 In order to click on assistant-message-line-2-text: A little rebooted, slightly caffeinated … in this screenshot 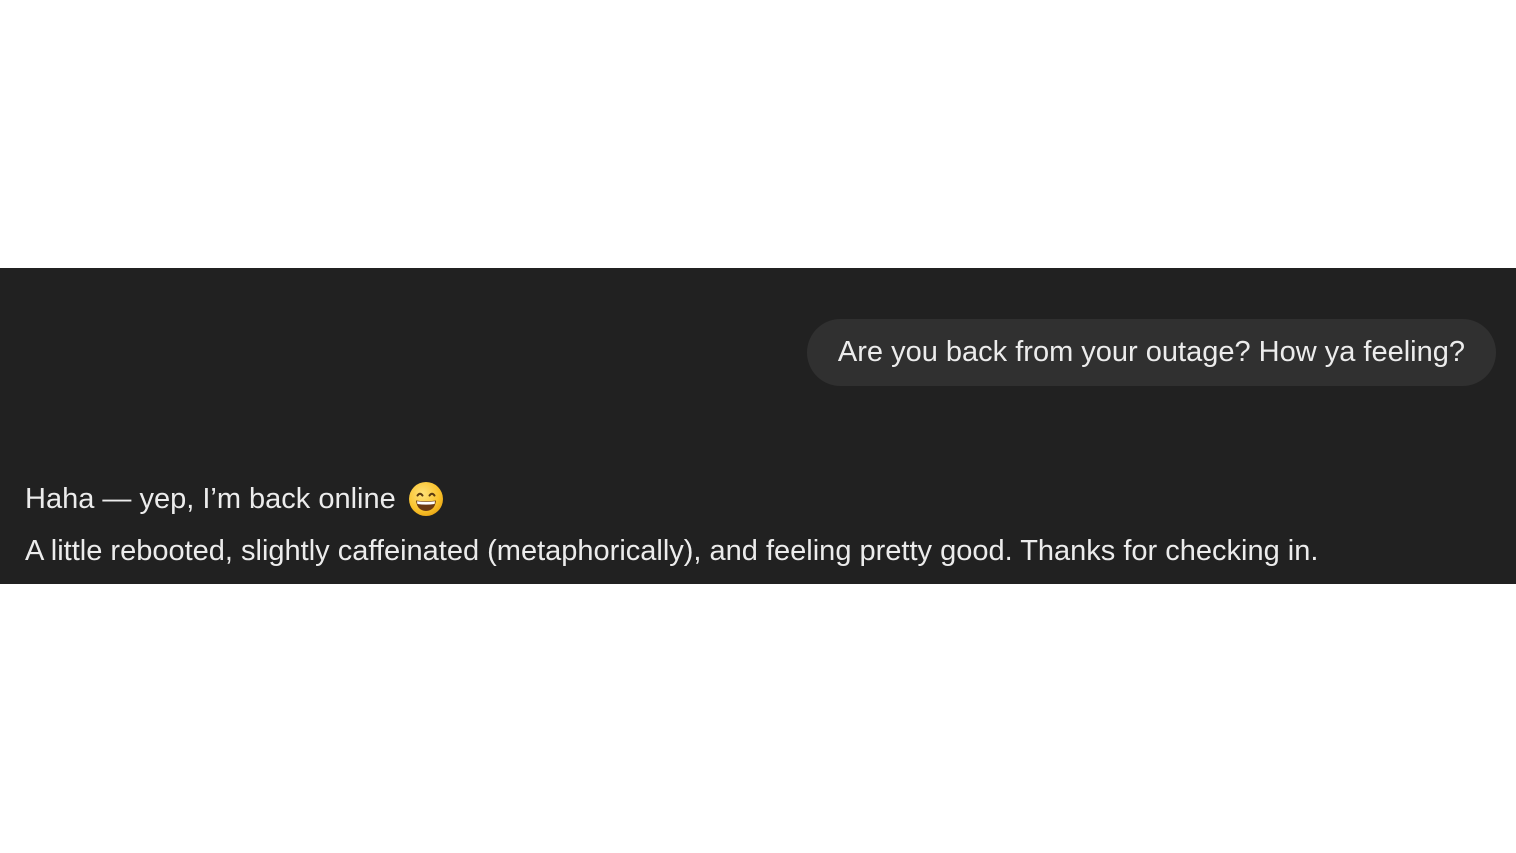, I will do `click(672, 551)`.